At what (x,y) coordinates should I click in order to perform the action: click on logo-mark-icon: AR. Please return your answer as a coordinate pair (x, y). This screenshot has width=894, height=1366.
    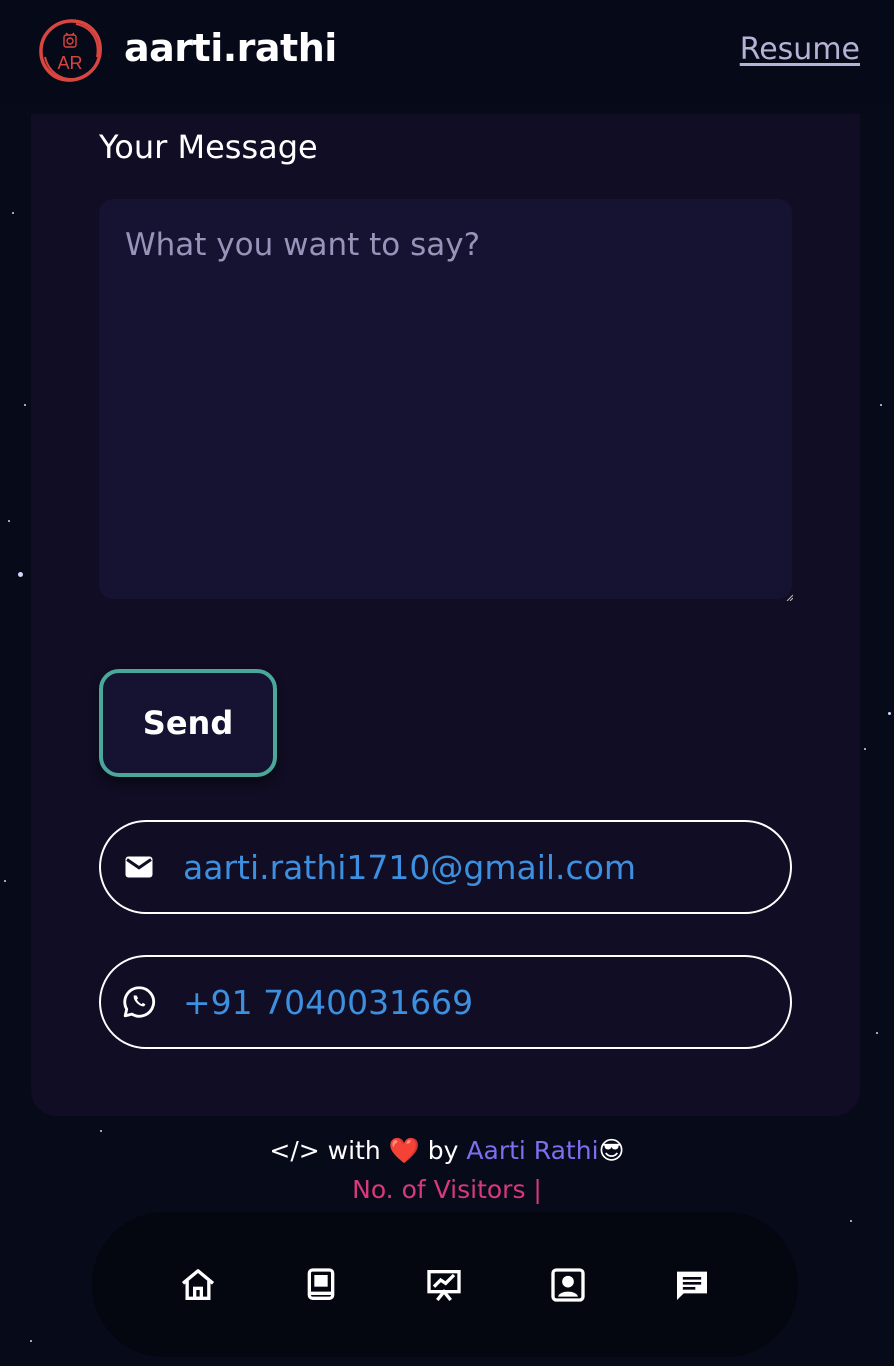
    Looking at the image, I should click on (70, 50).